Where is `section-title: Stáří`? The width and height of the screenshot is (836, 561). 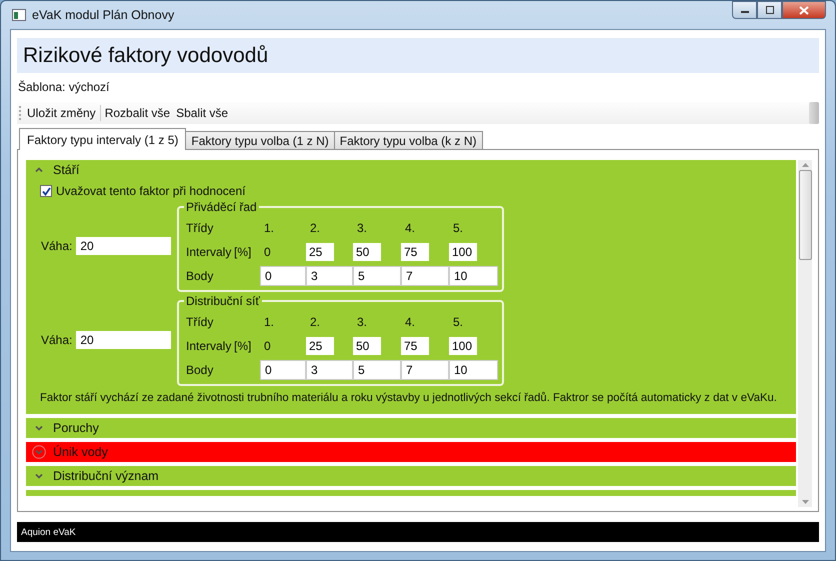
section-title: Stáří is located at coordinates (66, 170).